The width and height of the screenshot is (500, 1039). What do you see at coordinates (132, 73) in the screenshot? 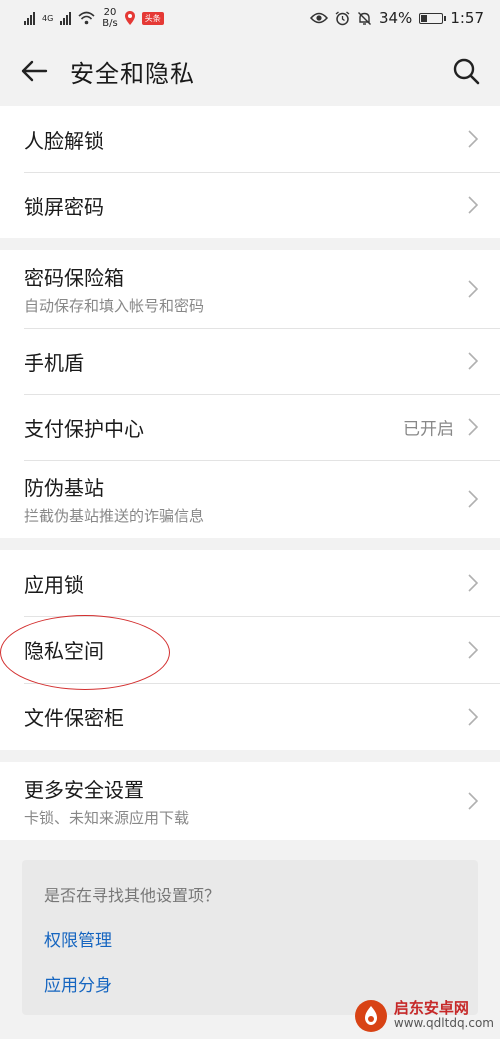
I see `page-title: 安全和隐私` at bounding box center [132, 73].